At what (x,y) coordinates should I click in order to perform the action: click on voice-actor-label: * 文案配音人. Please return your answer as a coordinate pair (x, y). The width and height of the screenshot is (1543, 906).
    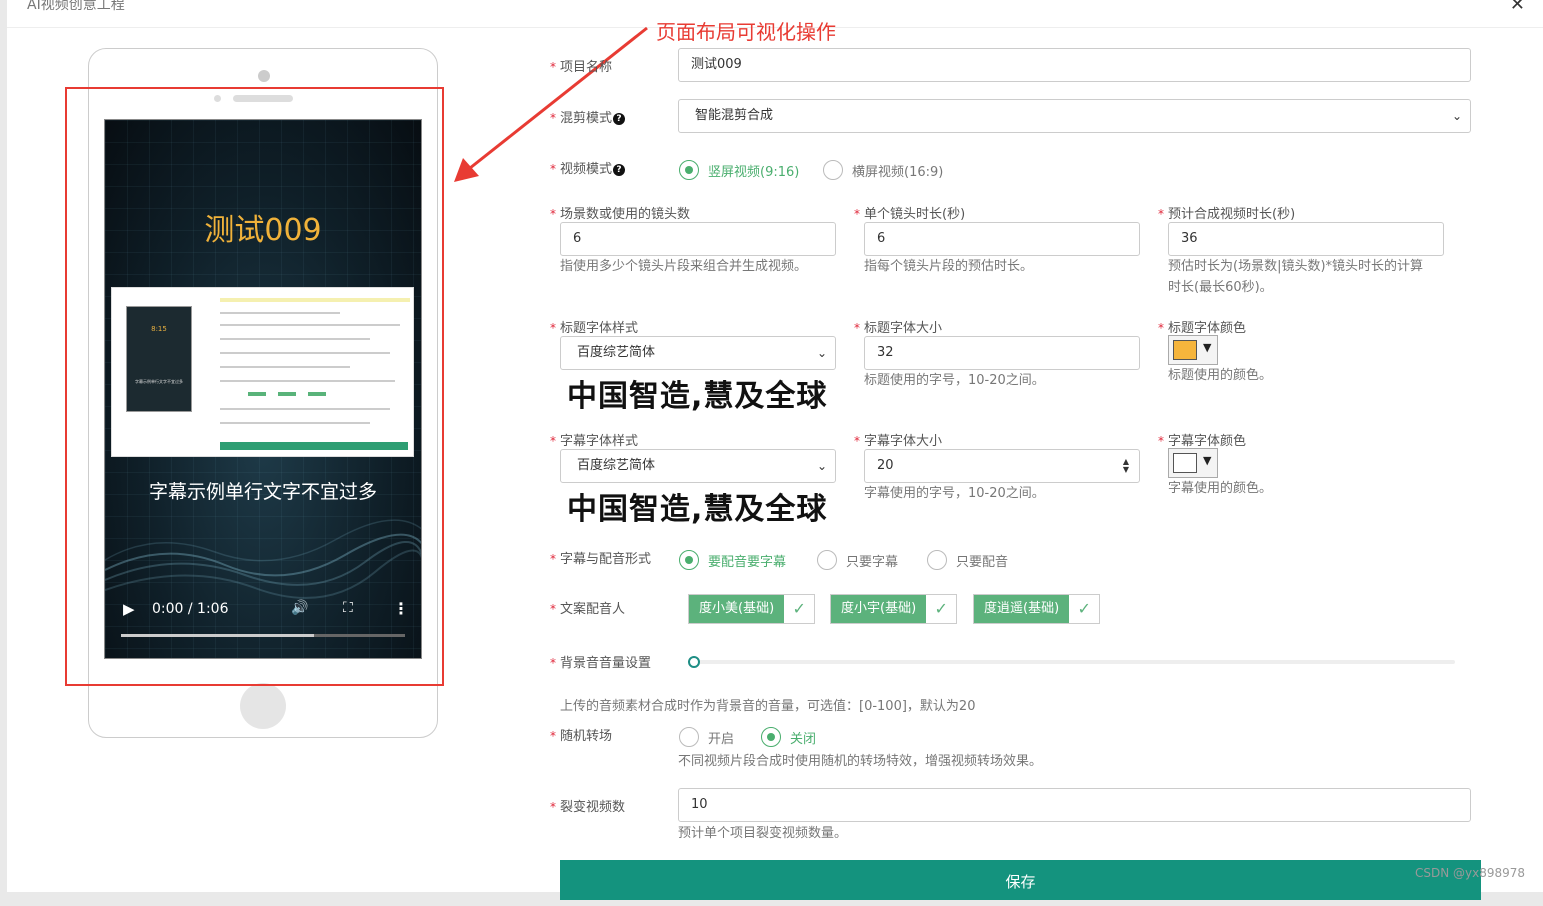
    Looking at the image, I should click on (588, 609).